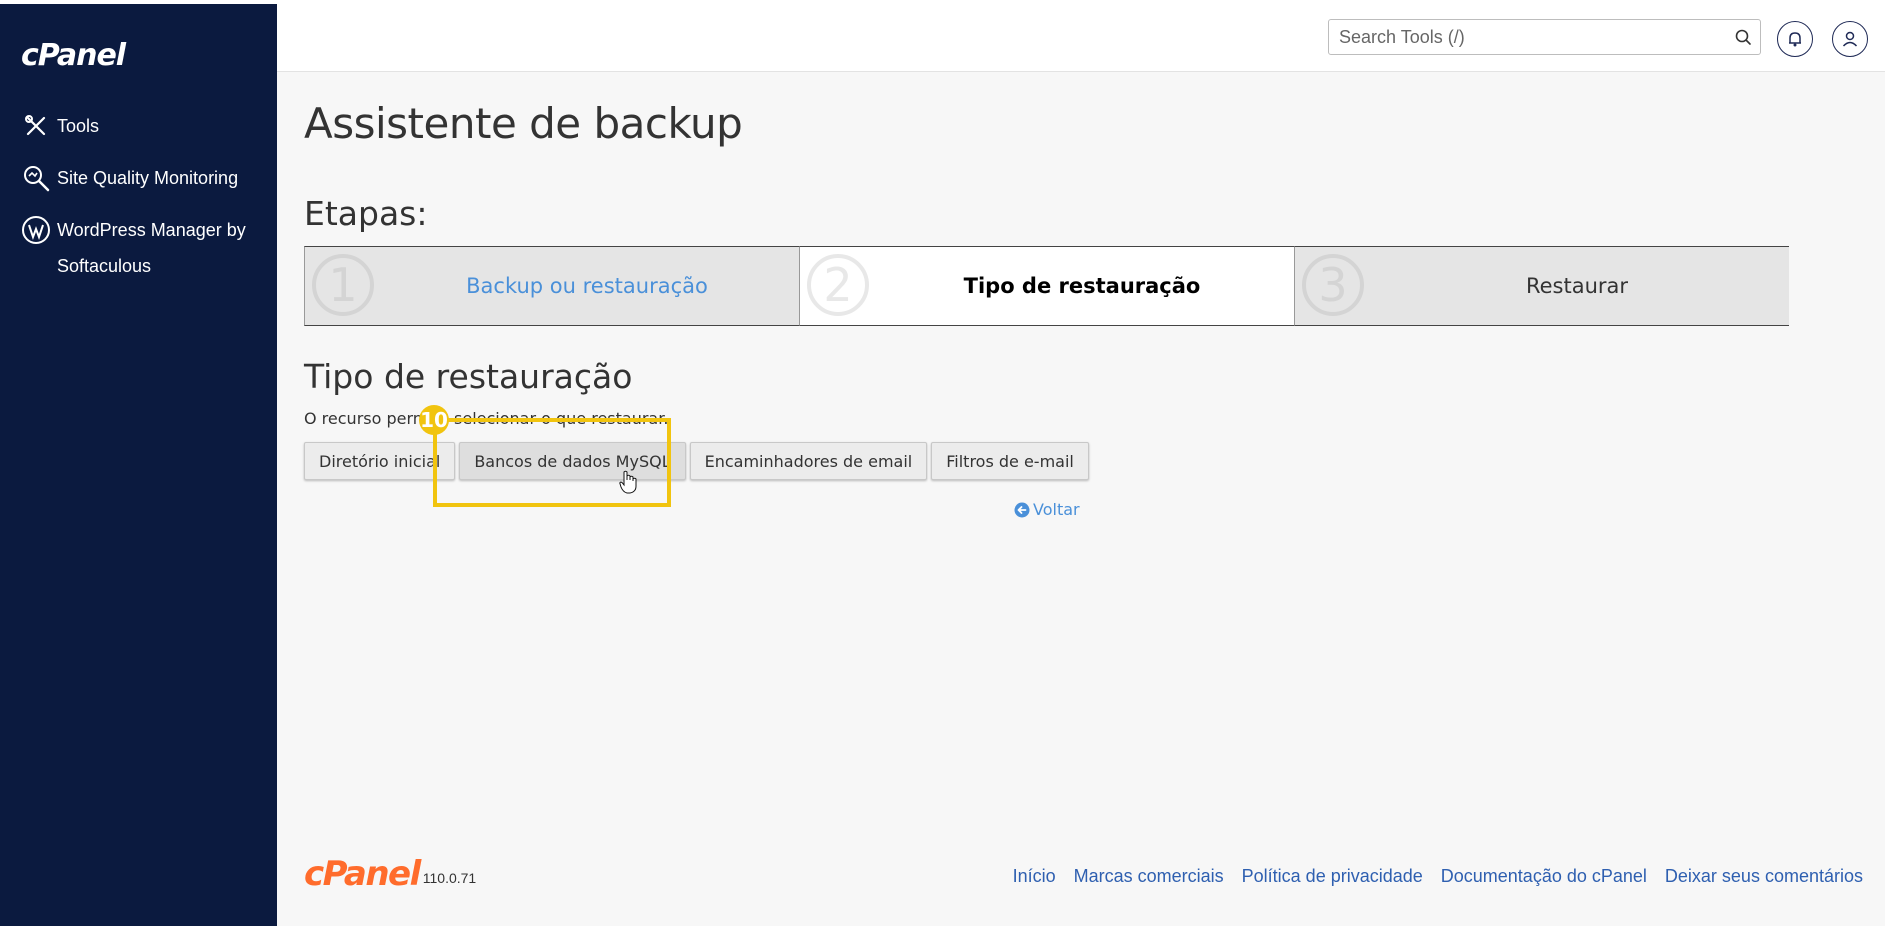  Describe the element at coordinates (151, 248) in the screenshot. I see `sidebar-item-label: WordPress Manager by Softaculous` at that location.